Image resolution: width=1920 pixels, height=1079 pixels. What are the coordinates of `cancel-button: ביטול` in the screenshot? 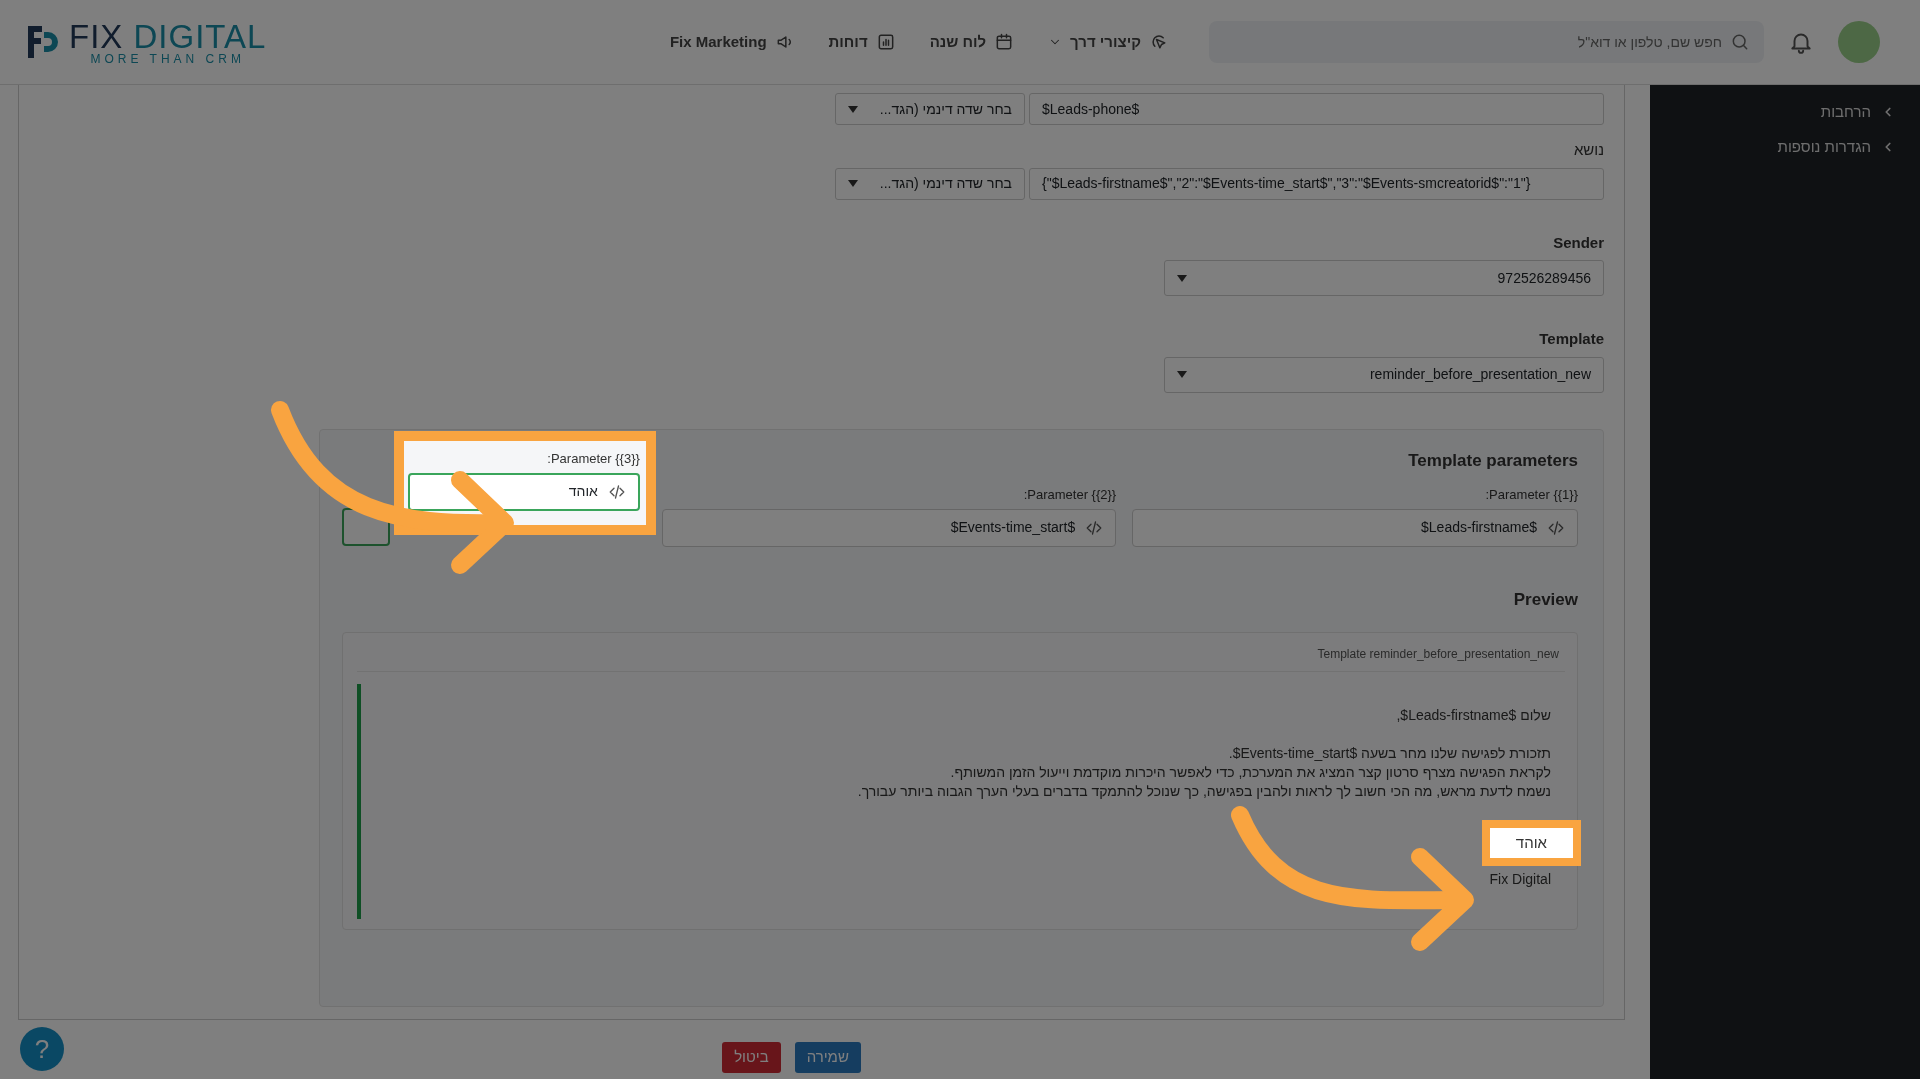 It's located at (751, 1057).